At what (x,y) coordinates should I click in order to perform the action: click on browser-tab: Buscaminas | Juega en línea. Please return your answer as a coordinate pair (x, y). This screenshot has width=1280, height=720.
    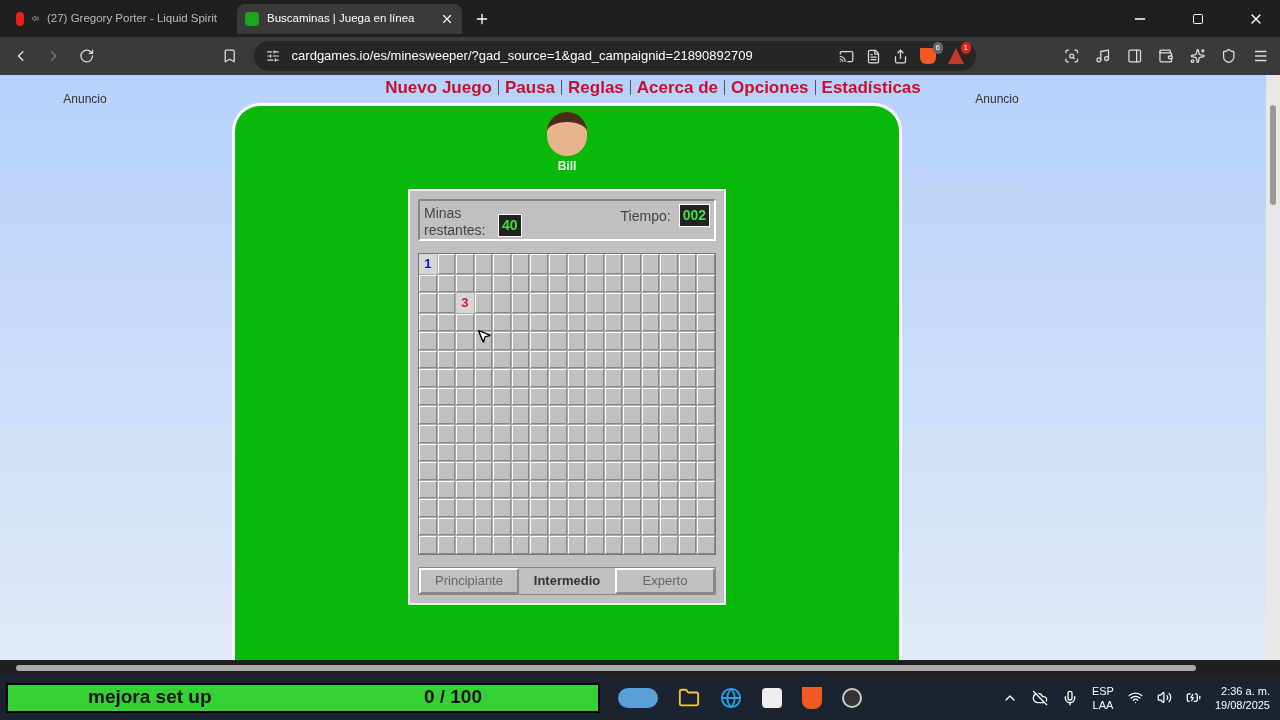
    Looking at the image, I should click on (349, 18).